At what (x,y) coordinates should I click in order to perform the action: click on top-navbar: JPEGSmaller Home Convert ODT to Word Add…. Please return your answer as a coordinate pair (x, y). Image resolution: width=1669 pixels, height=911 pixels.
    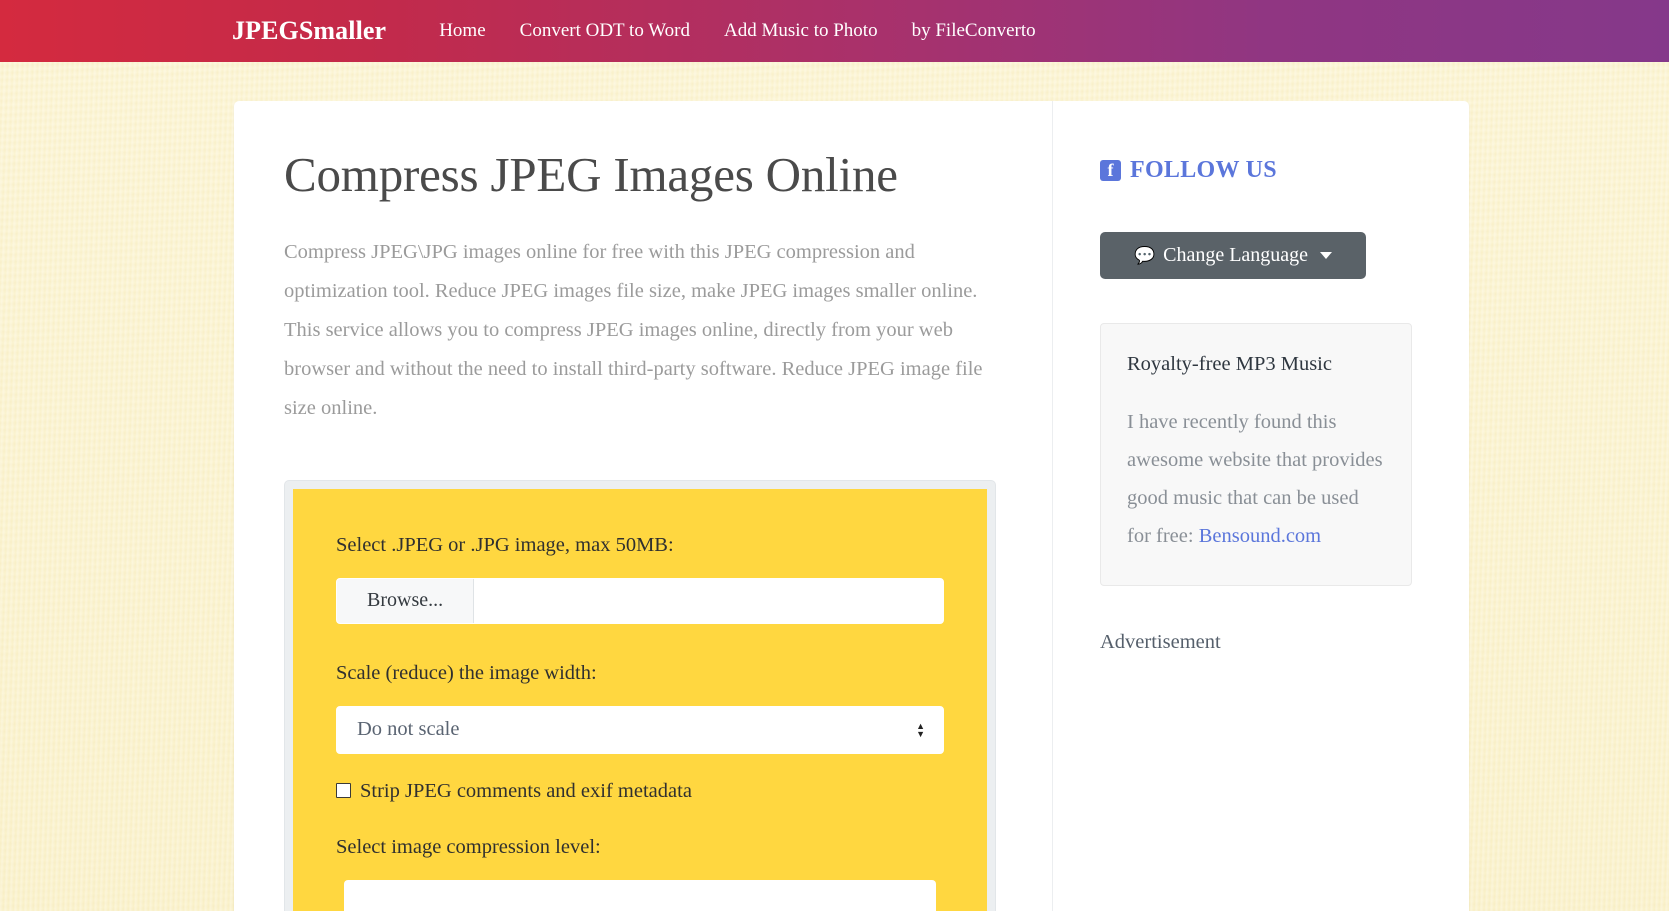
    Looking at the image, I should click on (834, 31).